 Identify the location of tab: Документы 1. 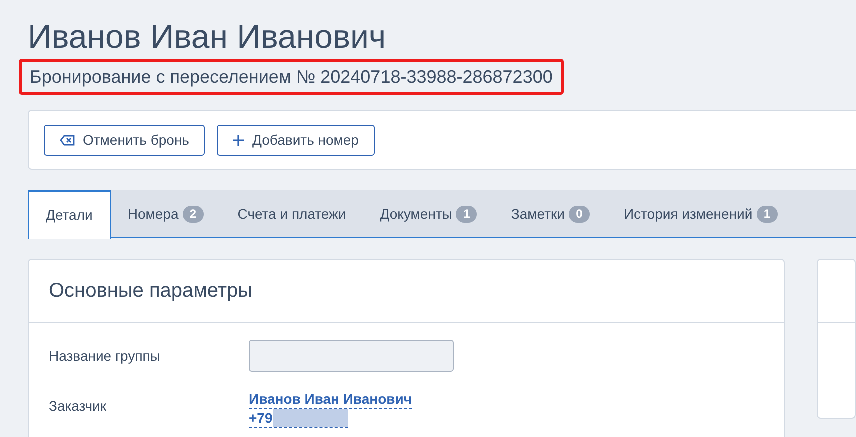
(428, 214).